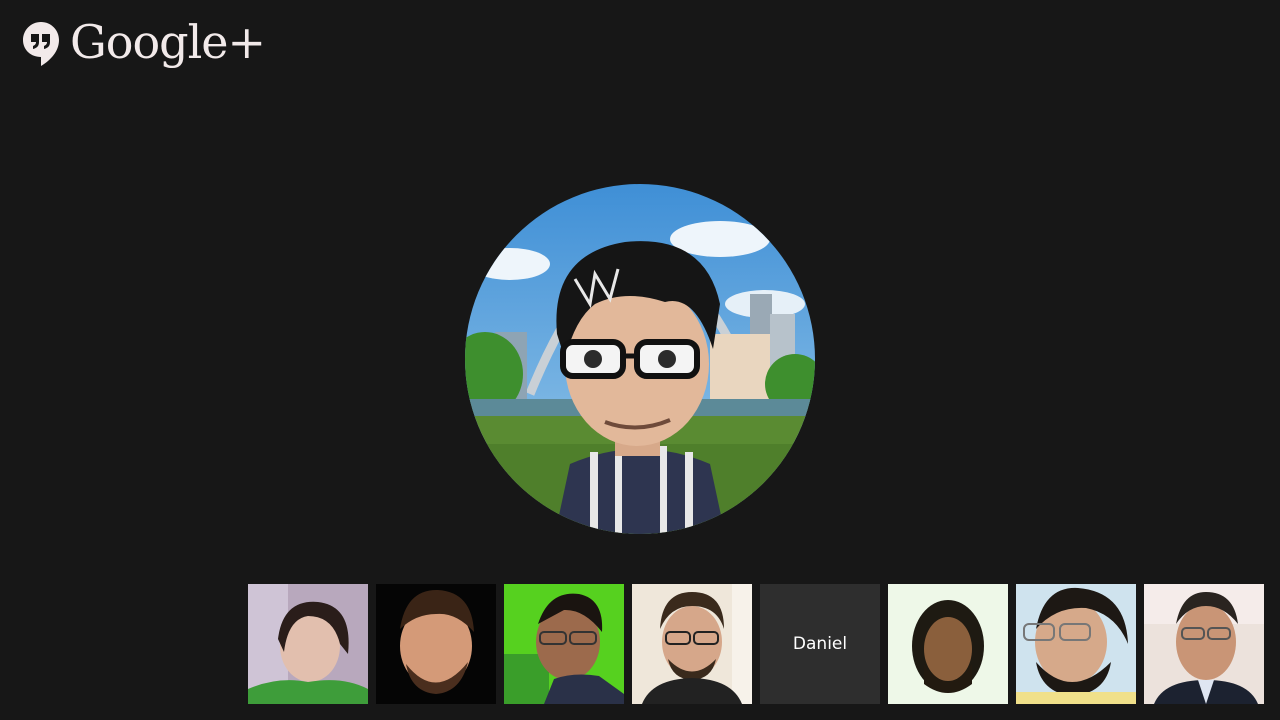 This screenshot has height=720, width=1280. Describe the element at coordinates (168, 42) in the screenshot. I see `brand-name: Google+` at that location.